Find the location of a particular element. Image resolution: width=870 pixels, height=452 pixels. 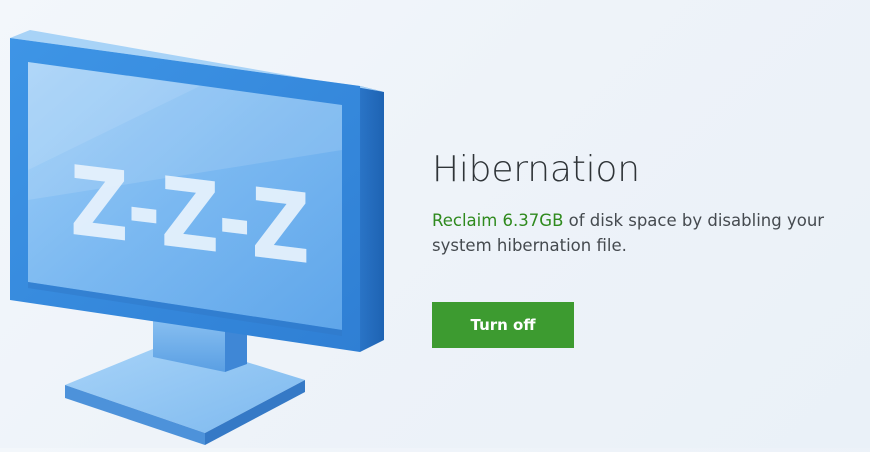

reclaim-amount: Reclaim 6.37GB is located at coordinates (498, 220).